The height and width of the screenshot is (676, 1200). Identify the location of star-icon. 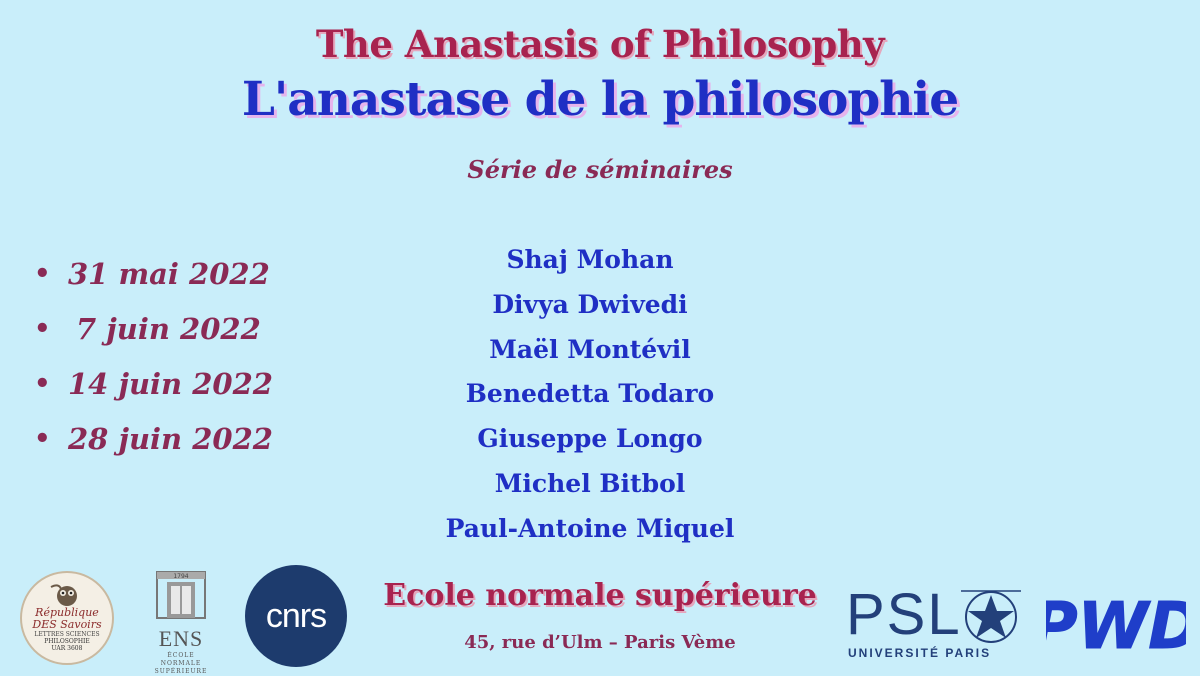
(991, 616).